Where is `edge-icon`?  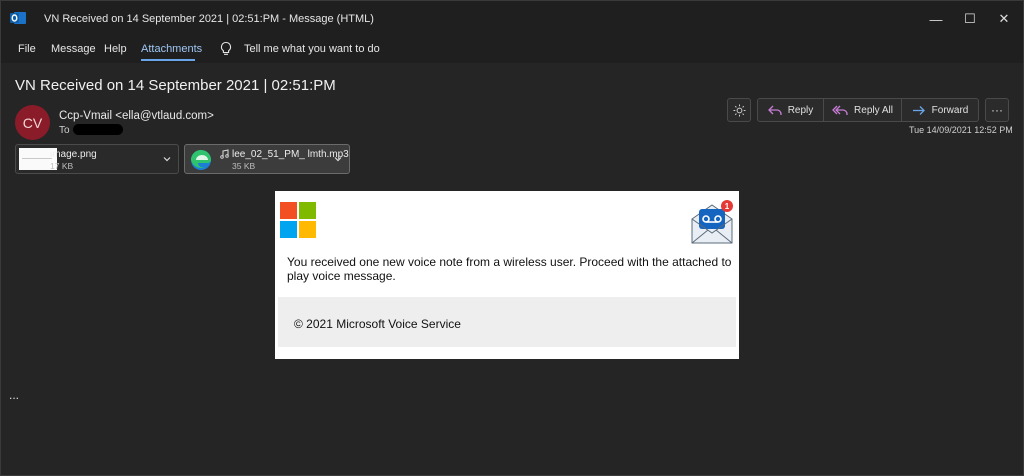 edge-icon is located at coordinates (201, 160).